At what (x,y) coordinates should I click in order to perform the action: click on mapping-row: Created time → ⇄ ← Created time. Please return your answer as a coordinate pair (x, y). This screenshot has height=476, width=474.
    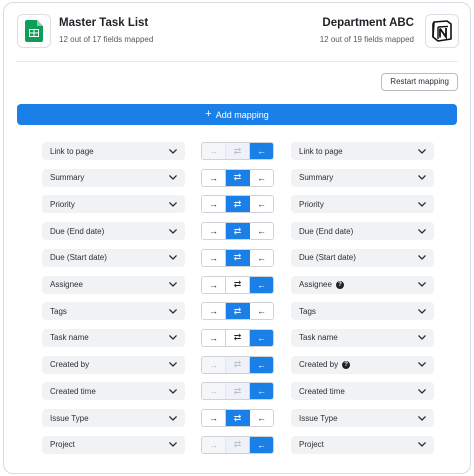
    Looking at the image, I should click on (237, 391).